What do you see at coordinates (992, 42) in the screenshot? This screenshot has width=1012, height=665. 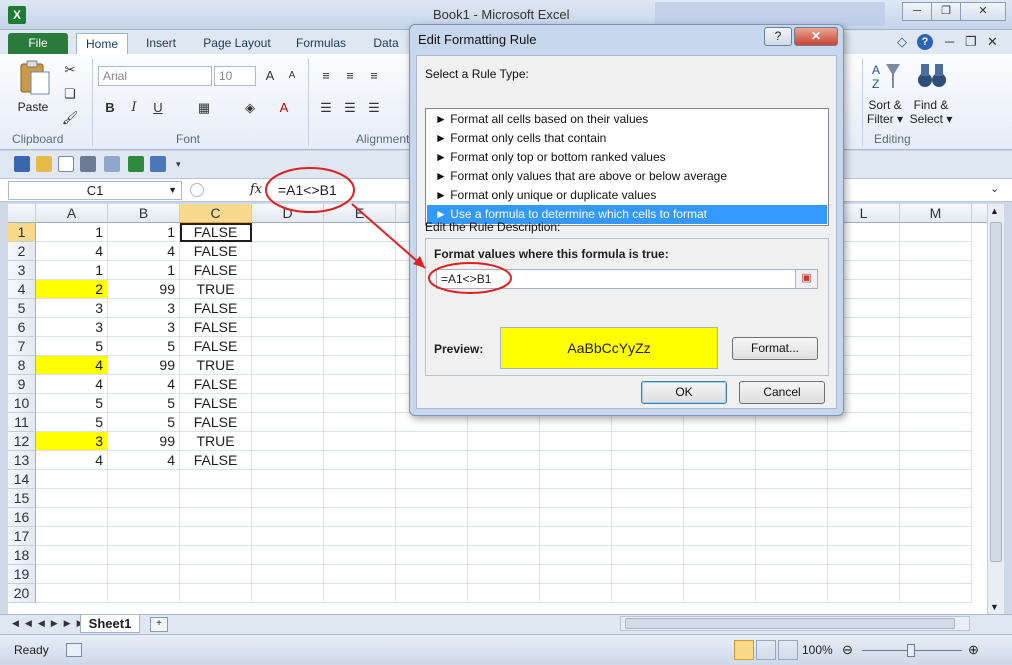 I see `workbook-close-icon: ✕` at bounding box center [992, 42].